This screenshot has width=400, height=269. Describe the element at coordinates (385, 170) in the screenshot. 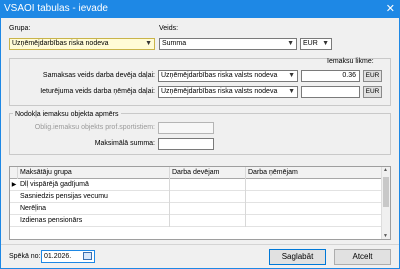

I see `scroll-up-icon: ▲` at that location.